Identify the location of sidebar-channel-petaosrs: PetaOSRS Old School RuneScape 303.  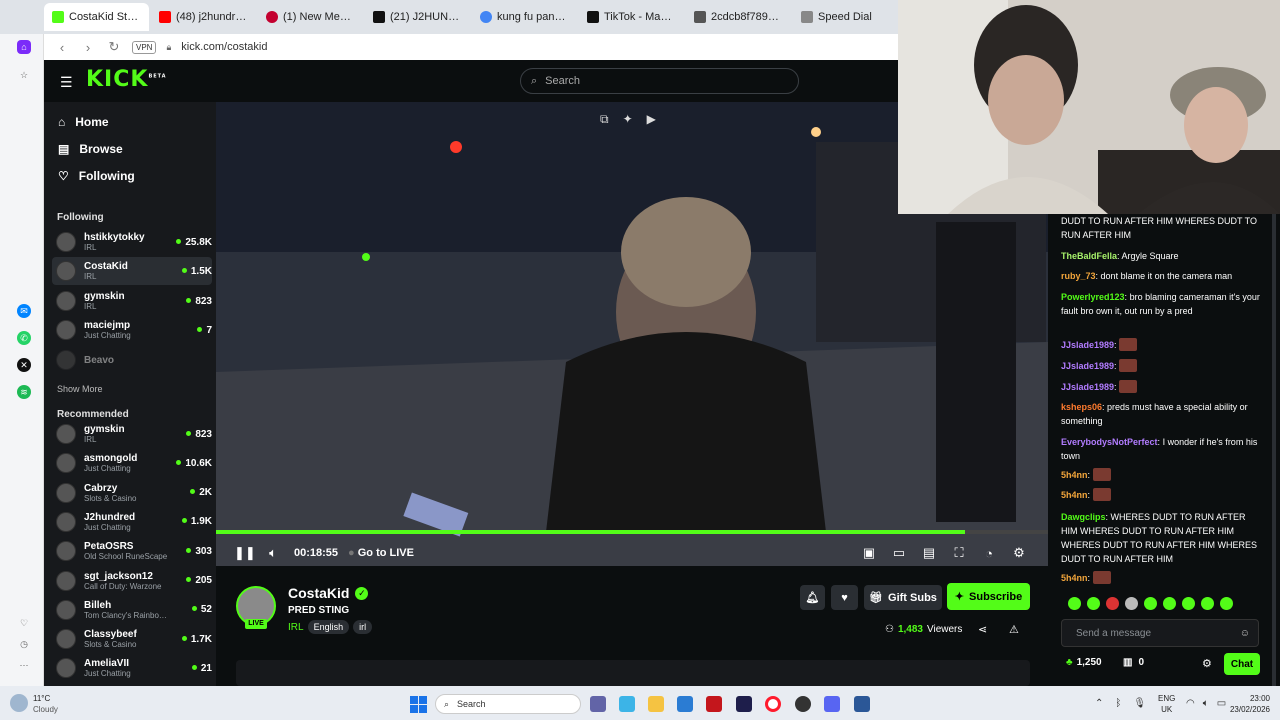
(132, 551).